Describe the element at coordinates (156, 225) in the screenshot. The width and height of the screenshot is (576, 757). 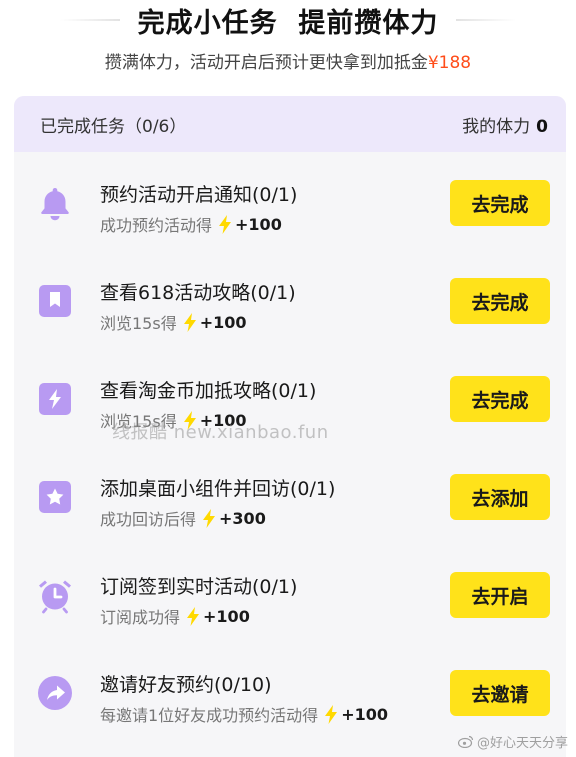
I see `task-desc-text: 成功预约活动得` at that location.